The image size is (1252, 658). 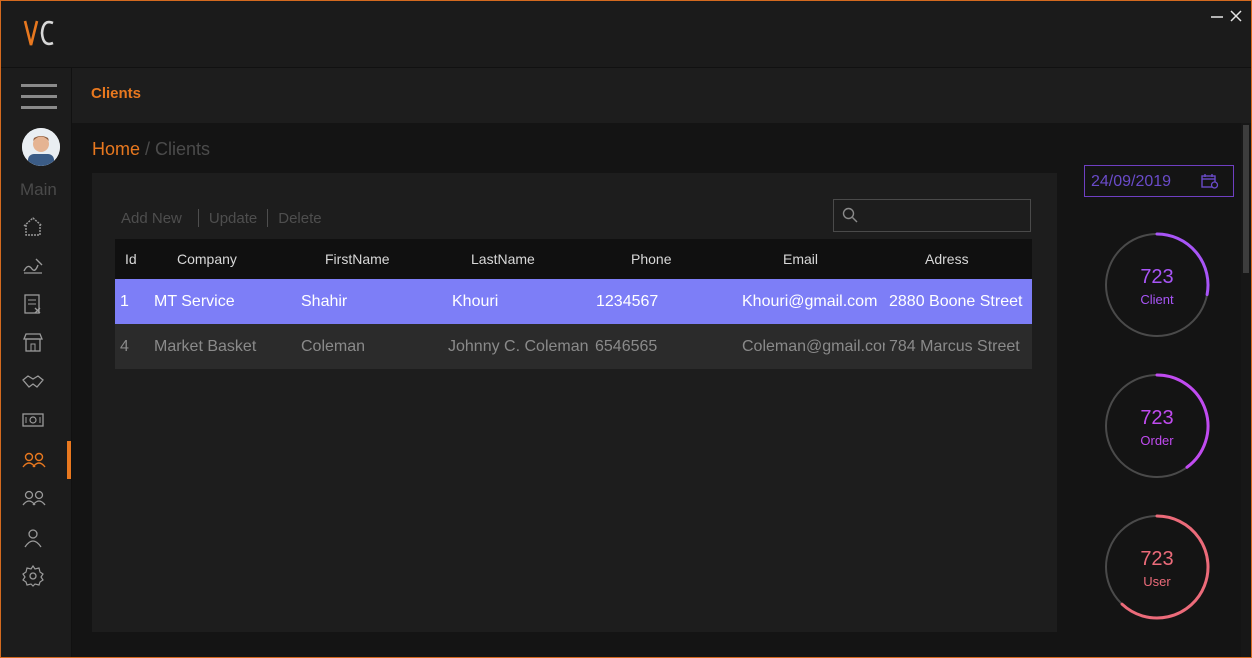 I want to click on home-icon, so click(x=33, y=226).